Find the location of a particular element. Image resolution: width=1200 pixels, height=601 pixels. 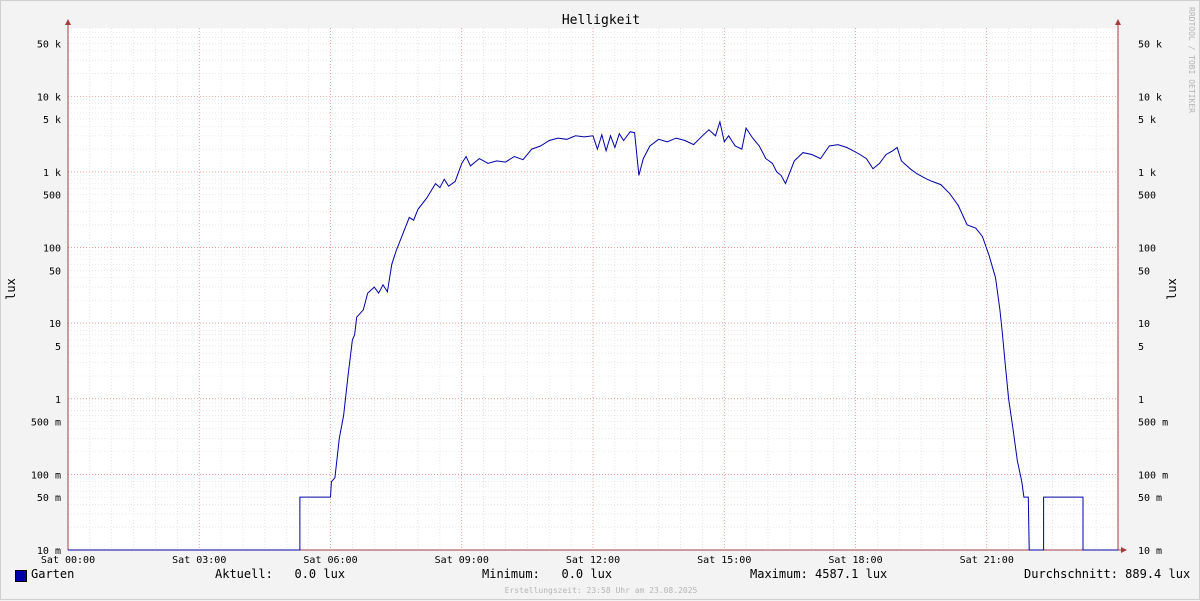

y-tick-label-right: 1 is located at coordinates (1141, 400).